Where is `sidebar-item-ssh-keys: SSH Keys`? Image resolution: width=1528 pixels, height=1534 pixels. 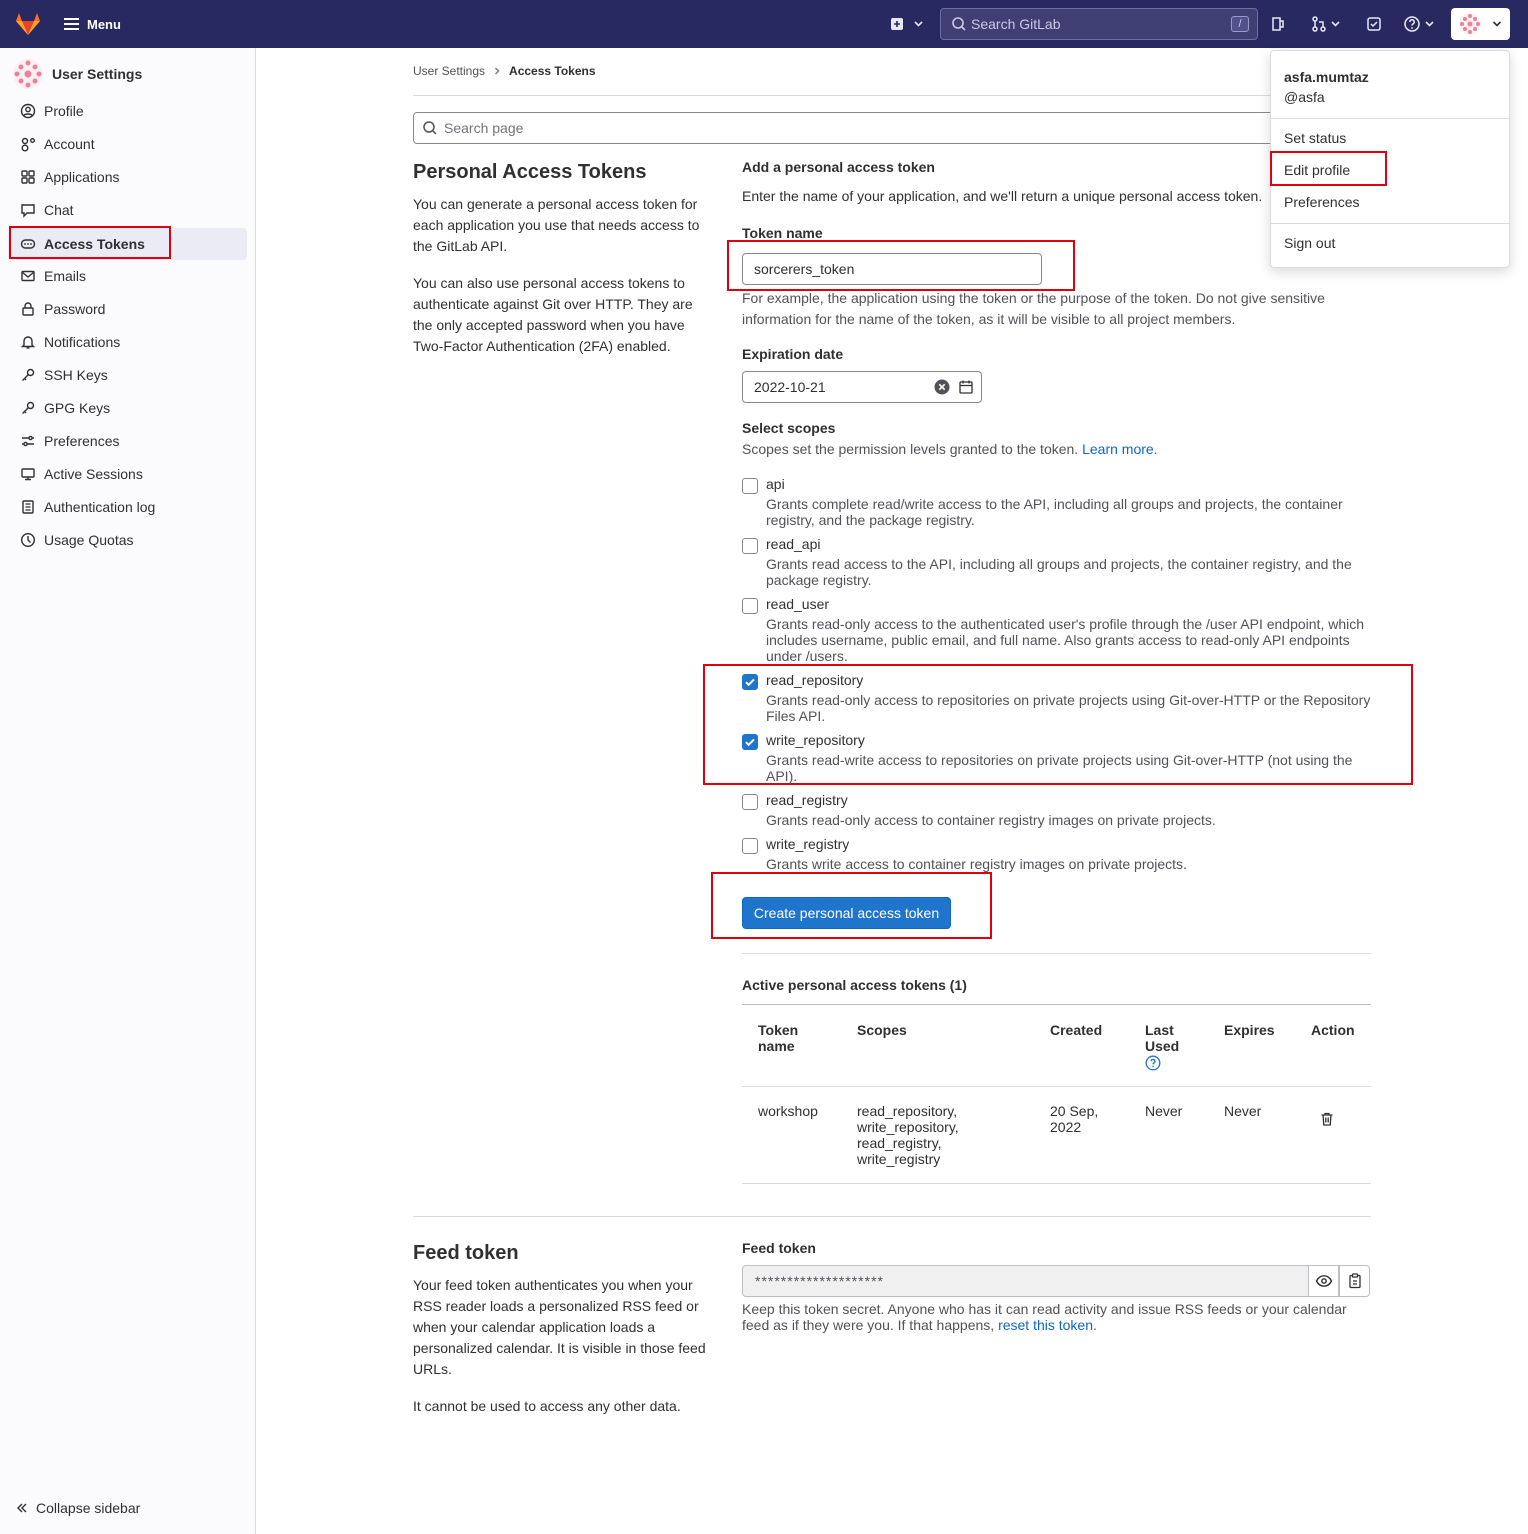 sidebar-item-ssh-keys: SSH Keys is located at coordinates (127, 375).